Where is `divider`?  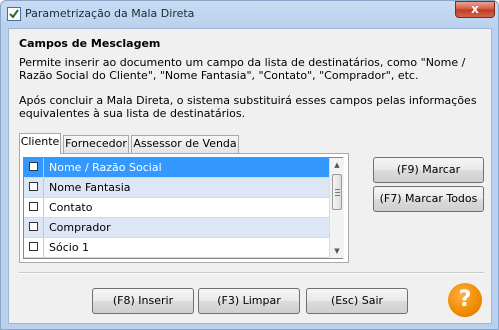
divider is located at coordinates (251, 273).